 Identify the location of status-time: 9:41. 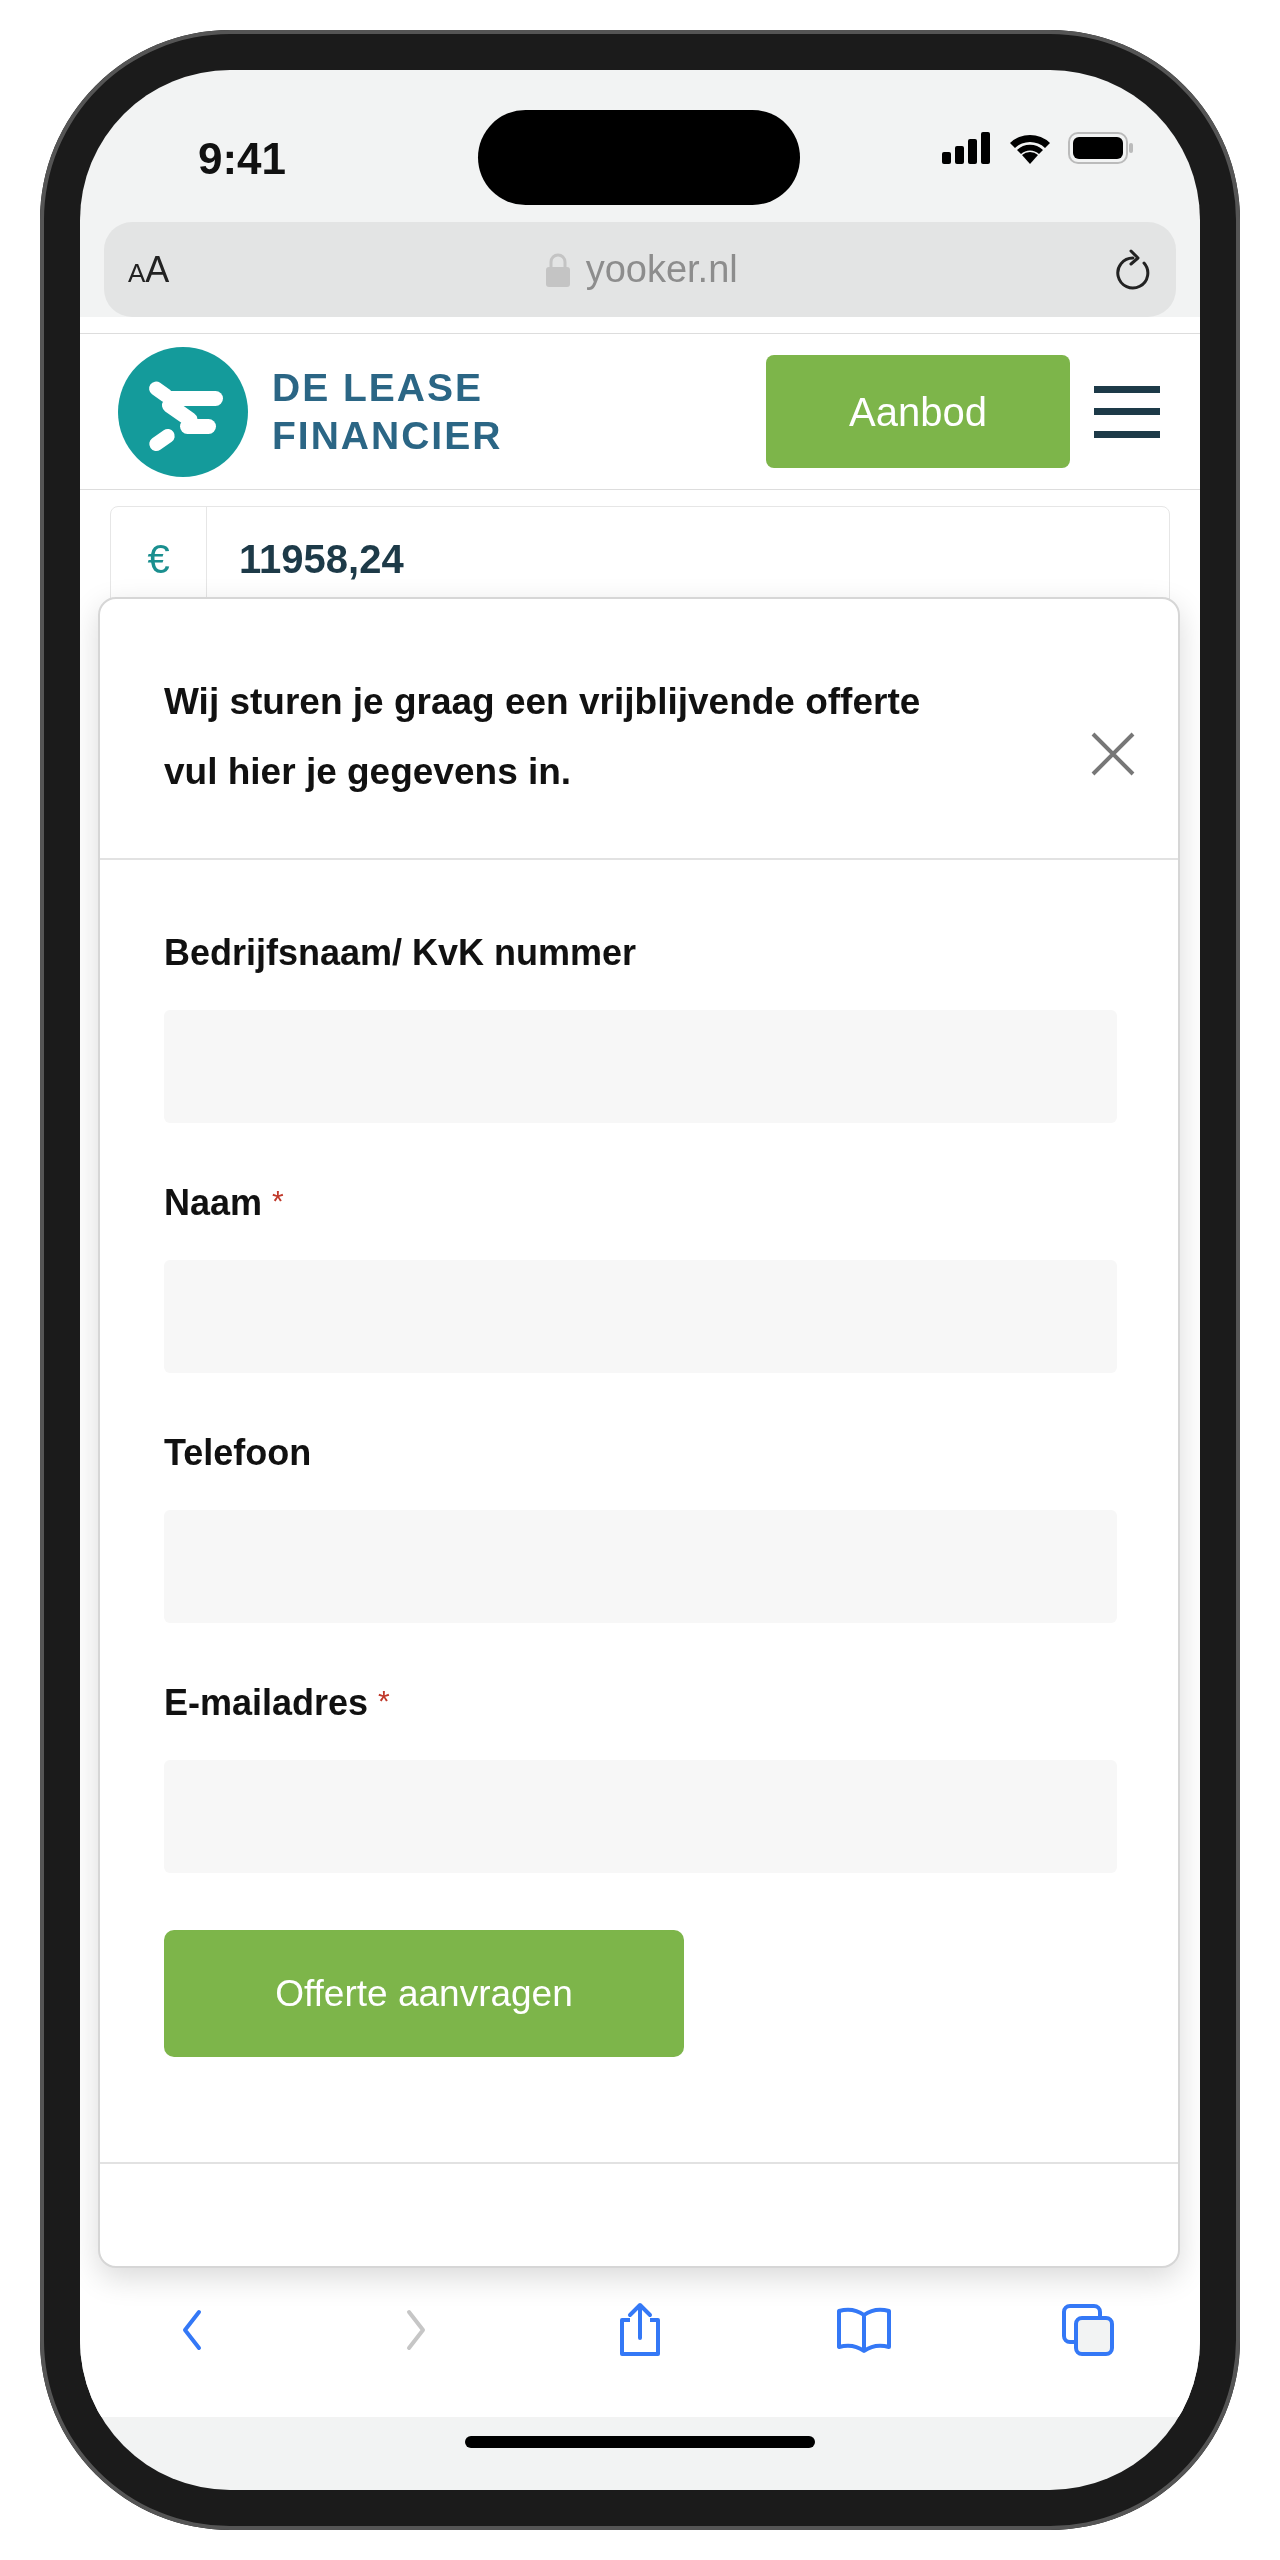
(242, 159).